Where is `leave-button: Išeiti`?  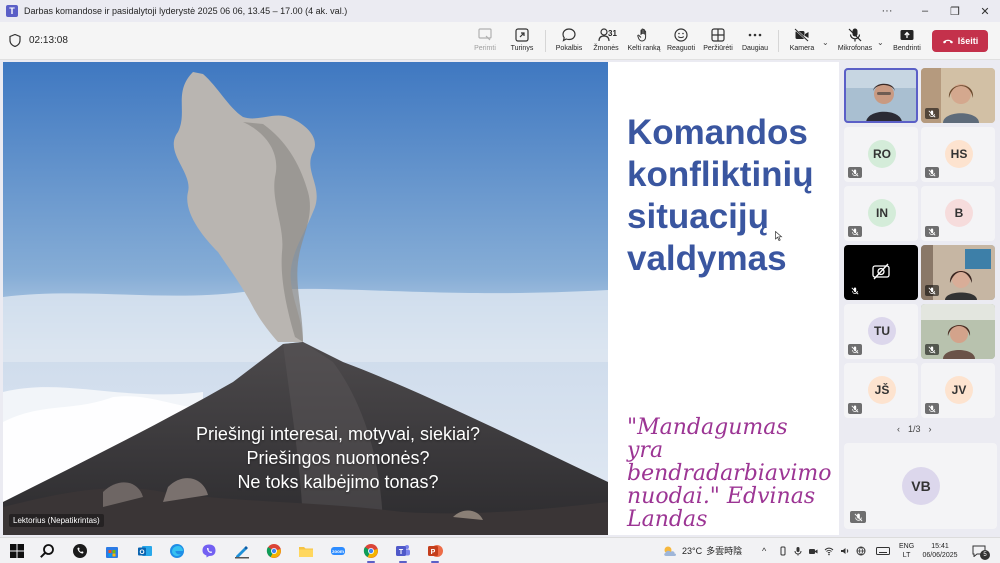
leave-button: Išeiti is located at coordinates (960, 41).